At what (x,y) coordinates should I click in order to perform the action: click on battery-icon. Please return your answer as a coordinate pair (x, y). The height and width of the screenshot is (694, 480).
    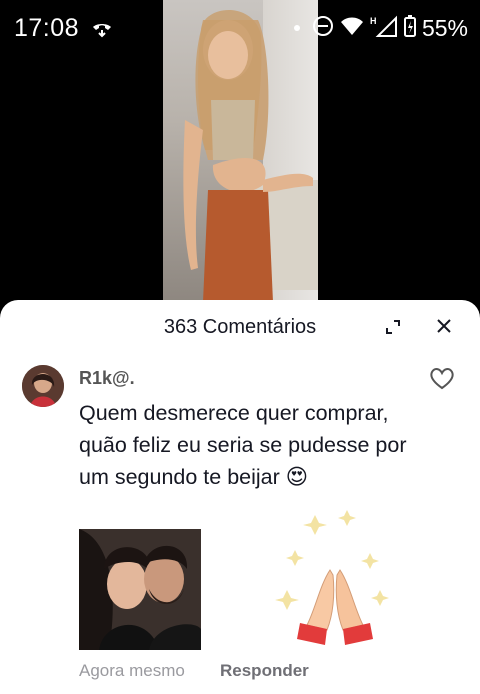
    Looking at the image, I should click on (409, 28).